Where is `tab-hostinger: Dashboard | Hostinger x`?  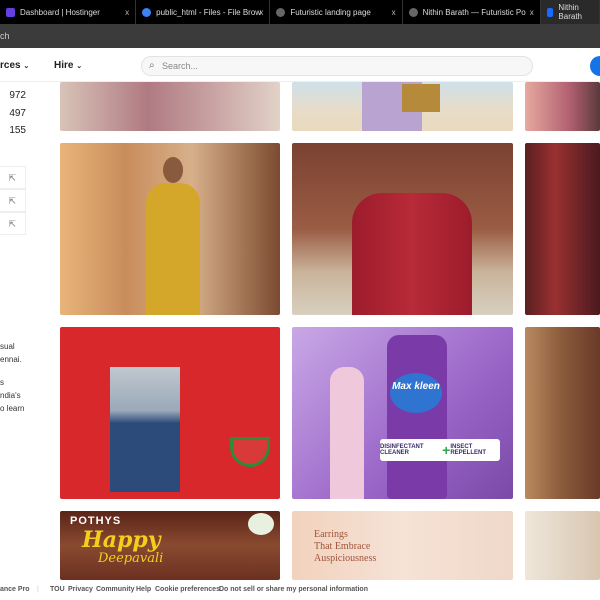
tab-hostinger: Dashboard | Hostinger x is located at coordinates (68, 12).